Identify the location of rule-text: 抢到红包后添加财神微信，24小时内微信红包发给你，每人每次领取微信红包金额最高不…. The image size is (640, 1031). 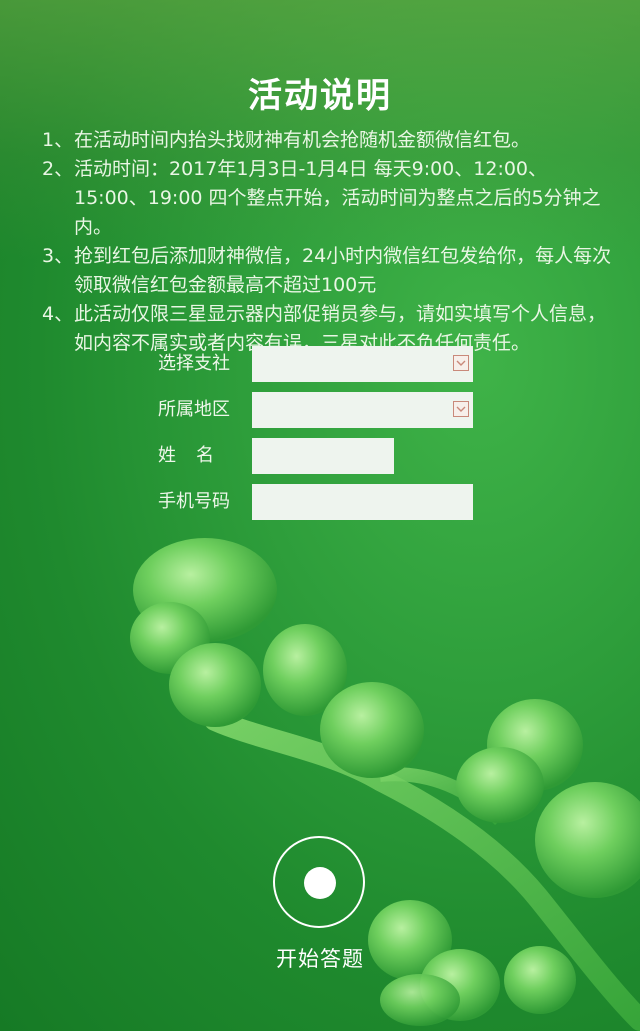
(343, 270).